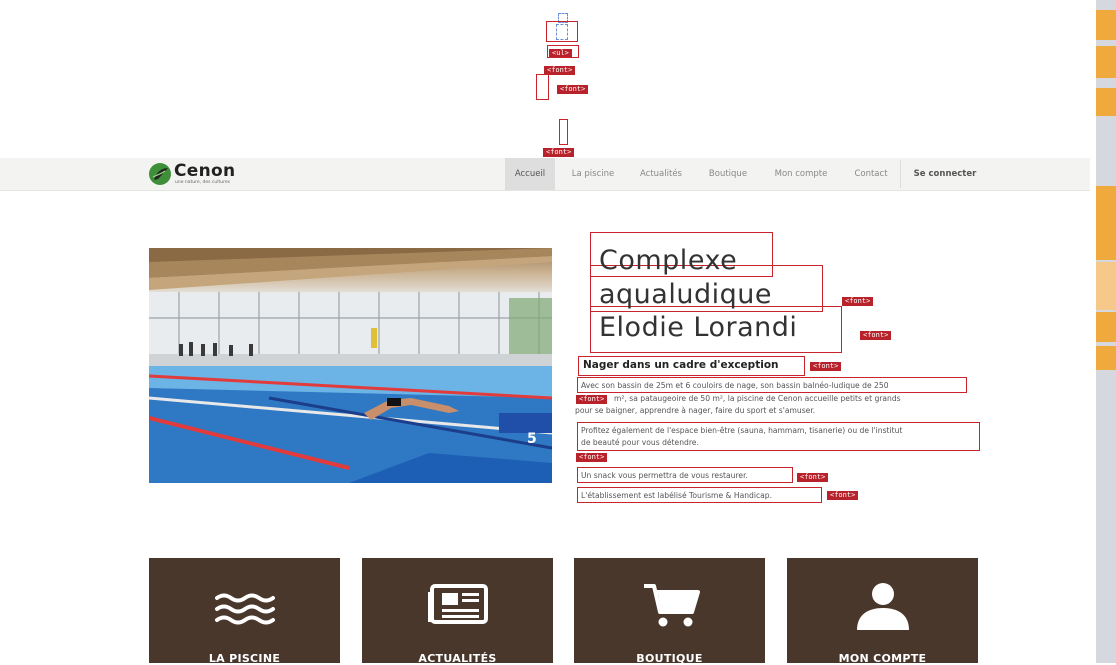 The height and width of the screenshot is (665, 1116). Describe the element at coordinates (640, 442) in the screenshot. I see `hero-paragraph-line: de beauté pour vous détendre.` at that location.